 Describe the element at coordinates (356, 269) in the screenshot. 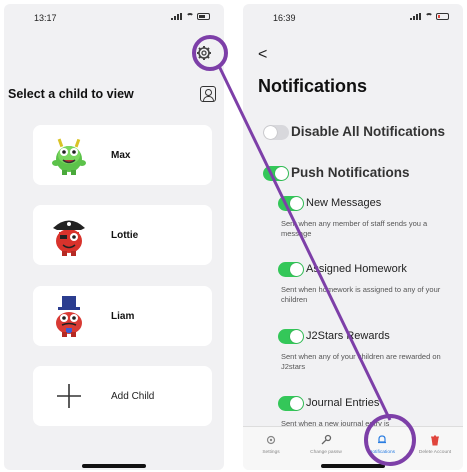

I see `assigned-homework-label: Assigned Homework` at that location.